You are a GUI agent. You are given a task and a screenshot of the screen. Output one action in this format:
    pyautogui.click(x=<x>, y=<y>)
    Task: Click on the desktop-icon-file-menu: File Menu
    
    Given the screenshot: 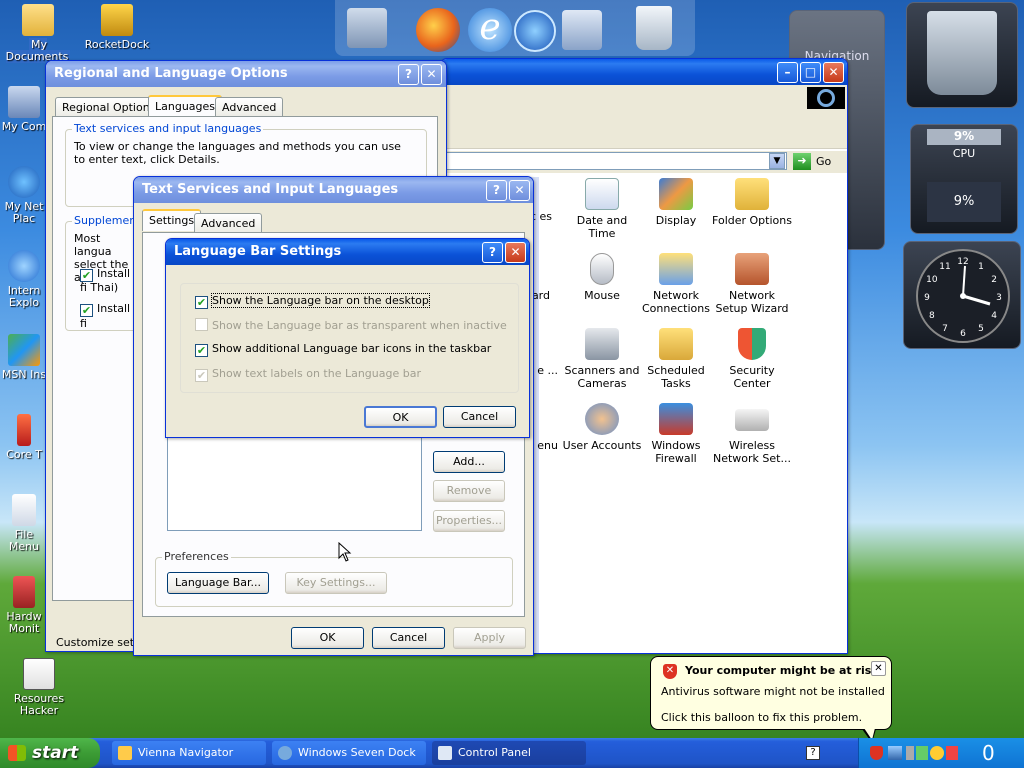 What is the action you would take?
    pyautogui.click(x=24, y=523)
    